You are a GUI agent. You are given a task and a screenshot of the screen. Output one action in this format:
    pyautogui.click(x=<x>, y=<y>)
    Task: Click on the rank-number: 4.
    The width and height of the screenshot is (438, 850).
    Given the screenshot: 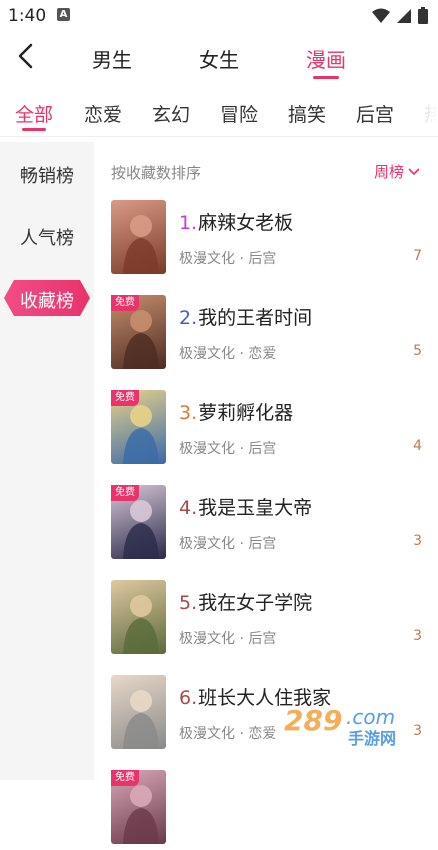 What is the action you would take?
    pyautogui.click(x=188, y=508)
    